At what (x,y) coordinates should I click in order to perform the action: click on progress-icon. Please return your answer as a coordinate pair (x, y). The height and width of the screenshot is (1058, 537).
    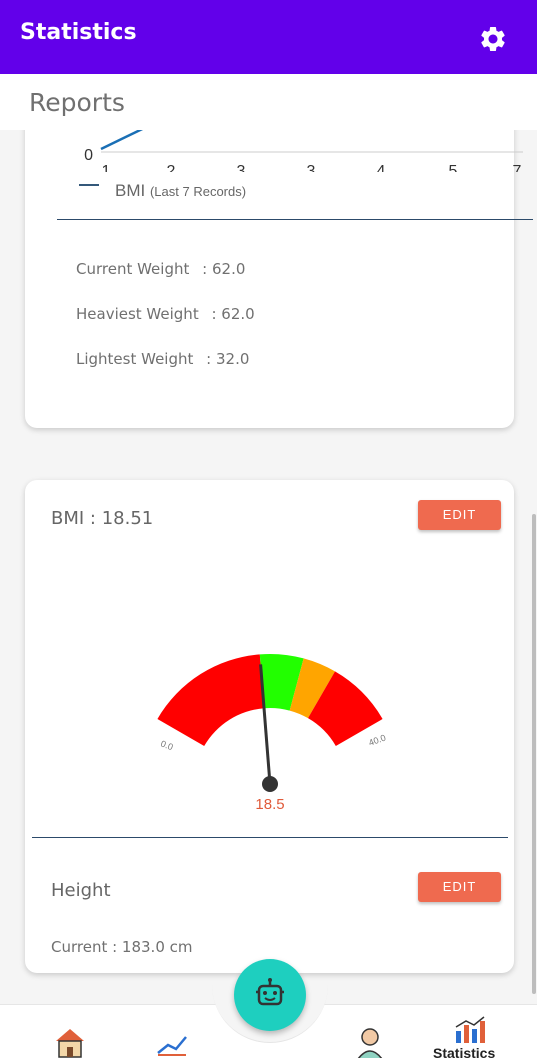
    Looking at the image, I should click on (172, 1046).